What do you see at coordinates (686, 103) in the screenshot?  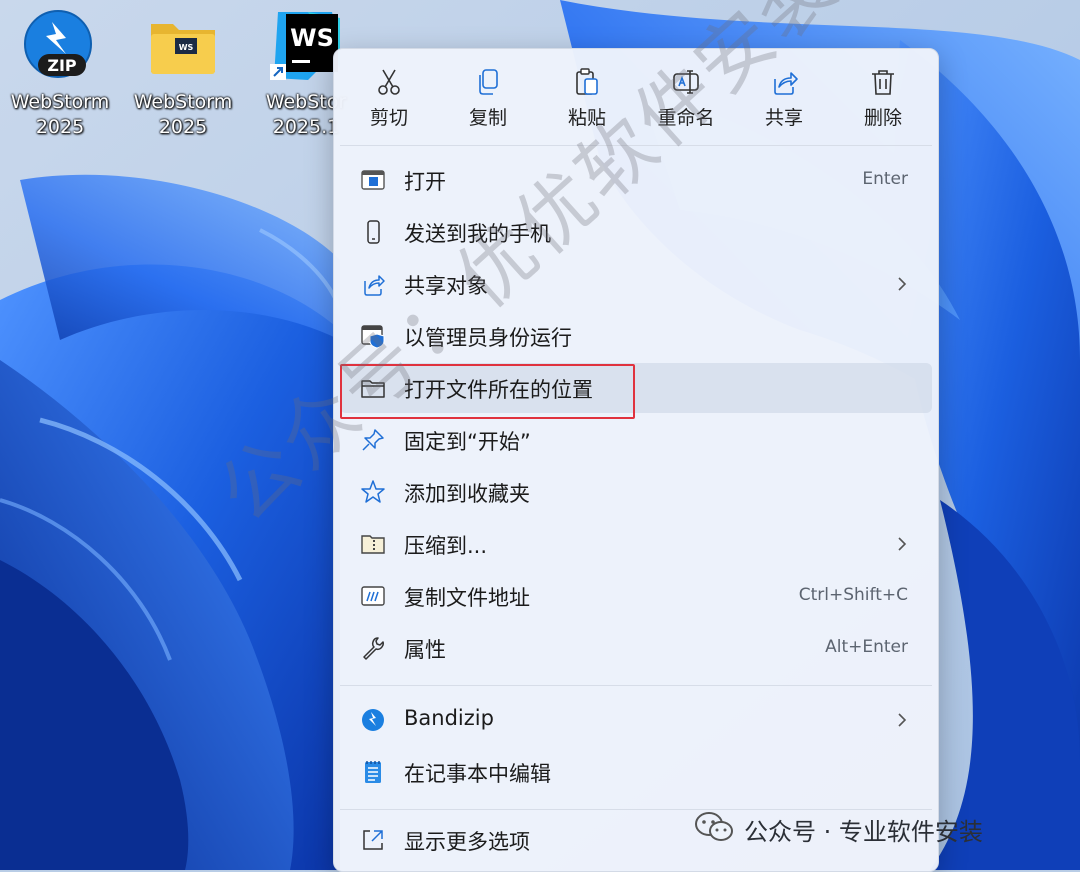 I see `rename-button: 重命名` at bounding box center [686, 103].